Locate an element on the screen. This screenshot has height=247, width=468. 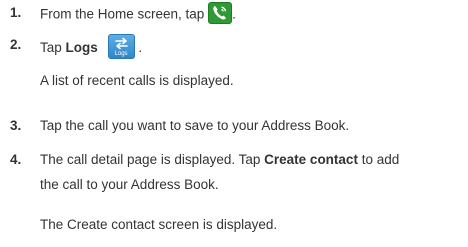
step-text: Tap Logs Logs . is located at coordinates (91, 47).